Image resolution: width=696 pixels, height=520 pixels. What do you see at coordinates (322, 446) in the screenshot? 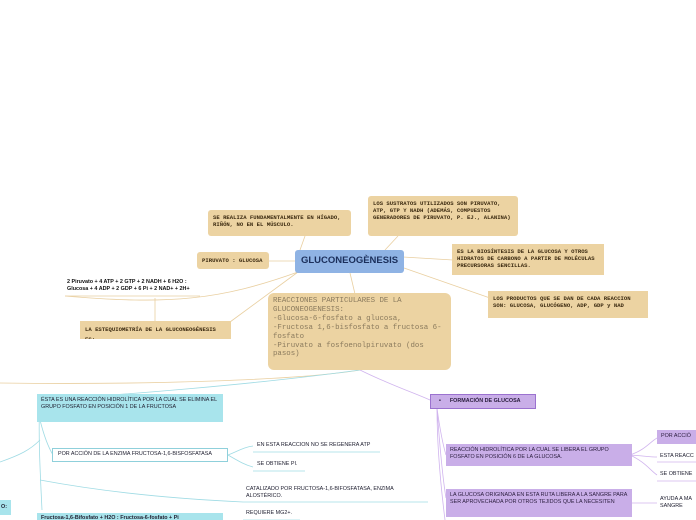
I see `no-atp-text: EN ESTA REACCIÓN NO SE REGENERA ATP` at bounding box center [322, 446].